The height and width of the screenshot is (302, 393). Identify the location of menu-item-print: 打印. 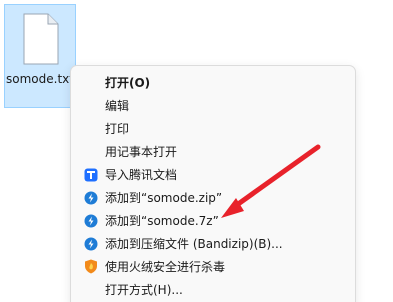
(213, 128).